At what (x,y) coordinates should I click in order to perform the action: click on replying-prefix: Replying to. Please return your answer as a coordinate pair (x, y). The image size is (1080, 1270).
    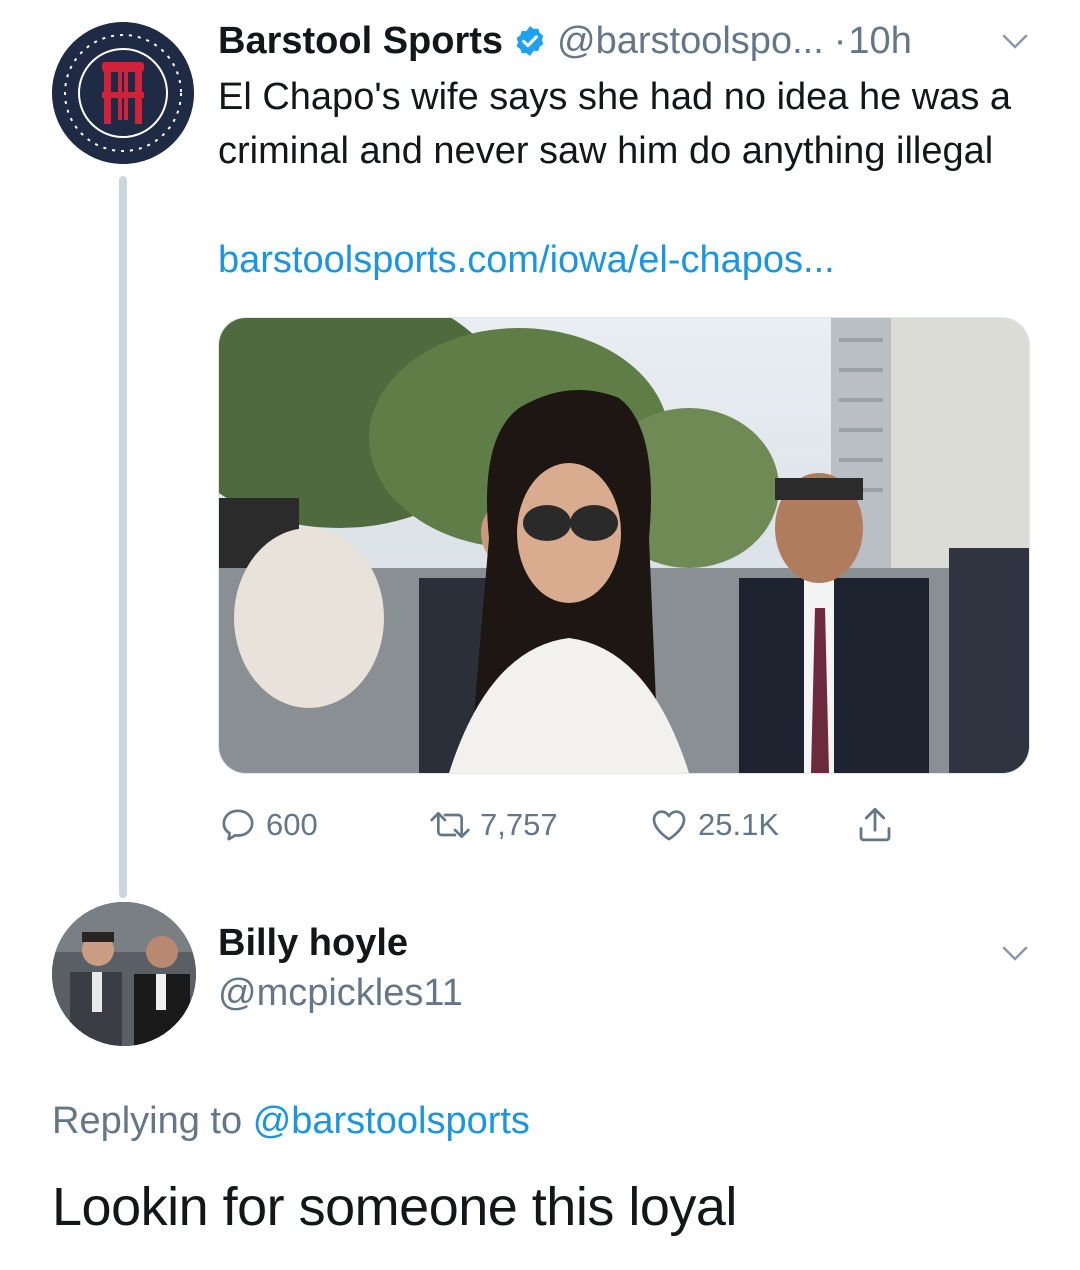
    Looking at the image, I should click on (147, 1121).